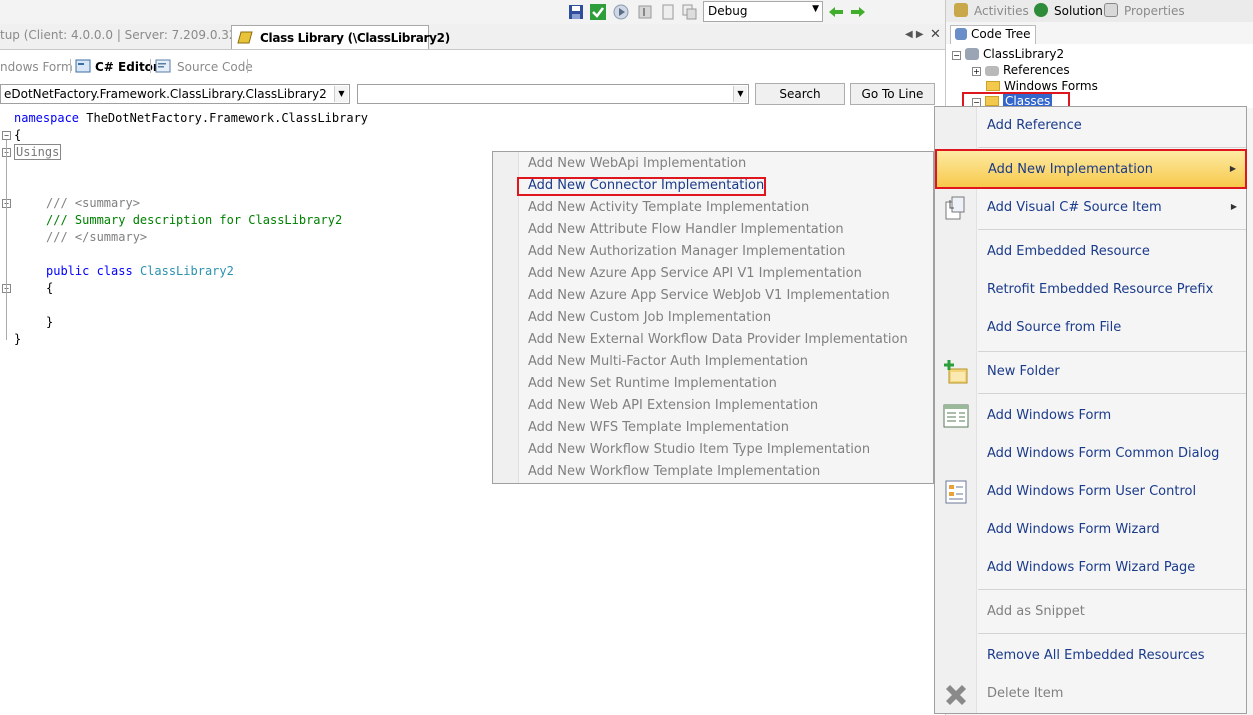 Image resolution: width=1253 pixels, height=715 pixels. Describe the element at coordinates (637, 163) in the screenshot. I see `submenu-item-webapi: Add New WebApi Implementation` at that location.